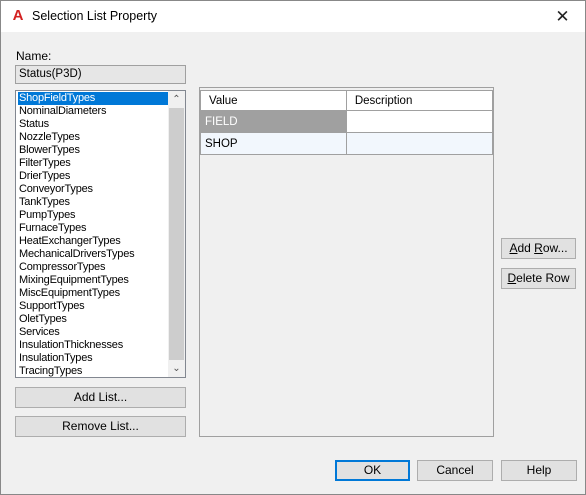  What do you see at coordinates (93, 254) in the screenshot?
I see `list-item: MechanicalDriversTypes` at bounding box center [93, 254].